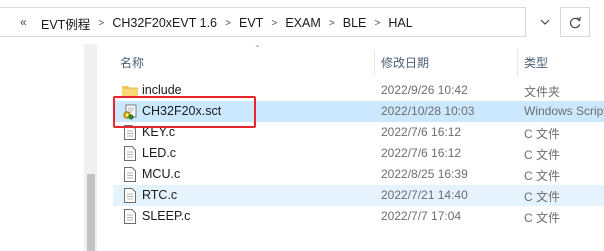 Image resolution: width=604 pixels, height=251 pixels. What do you see at coordinates (184, 112) in the screenshot?
I see `highlight-annotation-box` at bounding box center [184, 112].